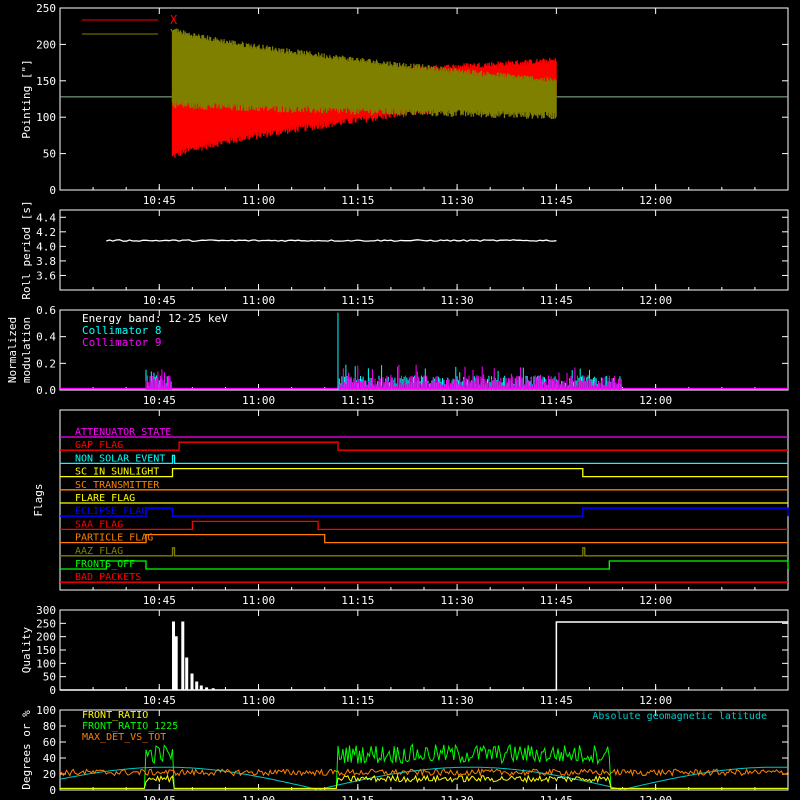 The width and height of the screenshot is (800, 800). Describe the element at coordinates (424, 250) in the screenshot. I see `panel-1-frame` at that location.